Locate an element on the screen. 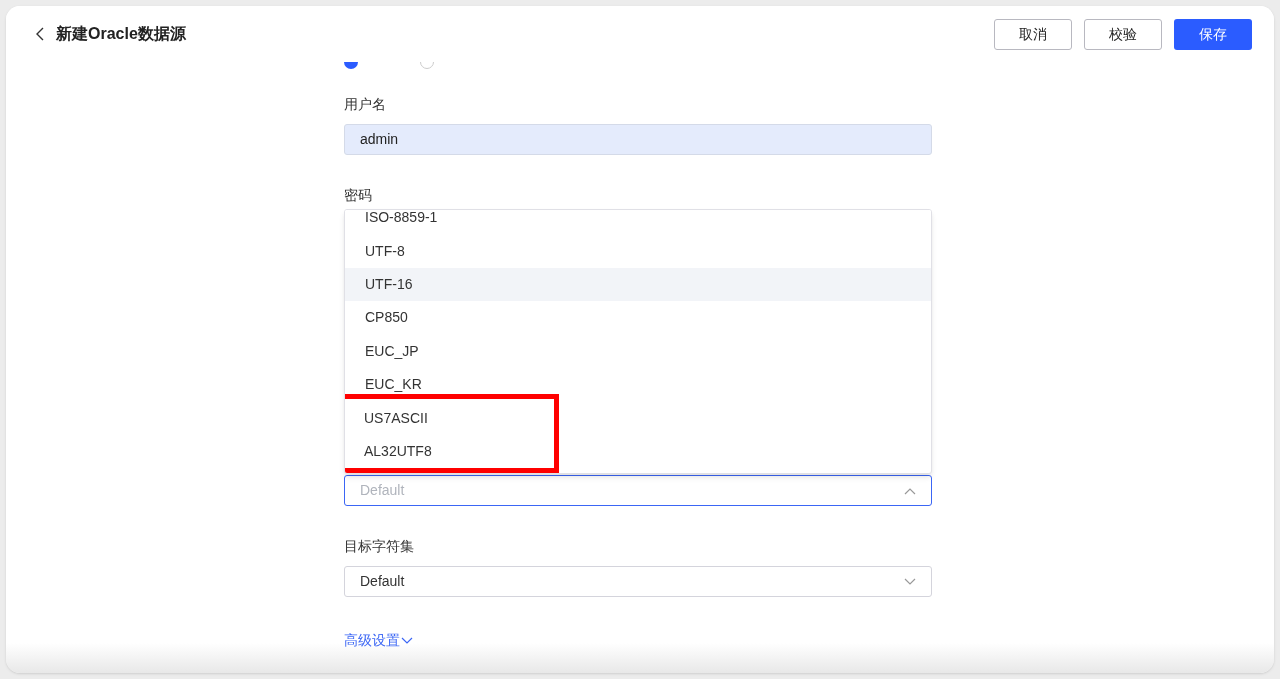 The image size is (1280, 679). select-value: Default is located at coordinates (382, 581).